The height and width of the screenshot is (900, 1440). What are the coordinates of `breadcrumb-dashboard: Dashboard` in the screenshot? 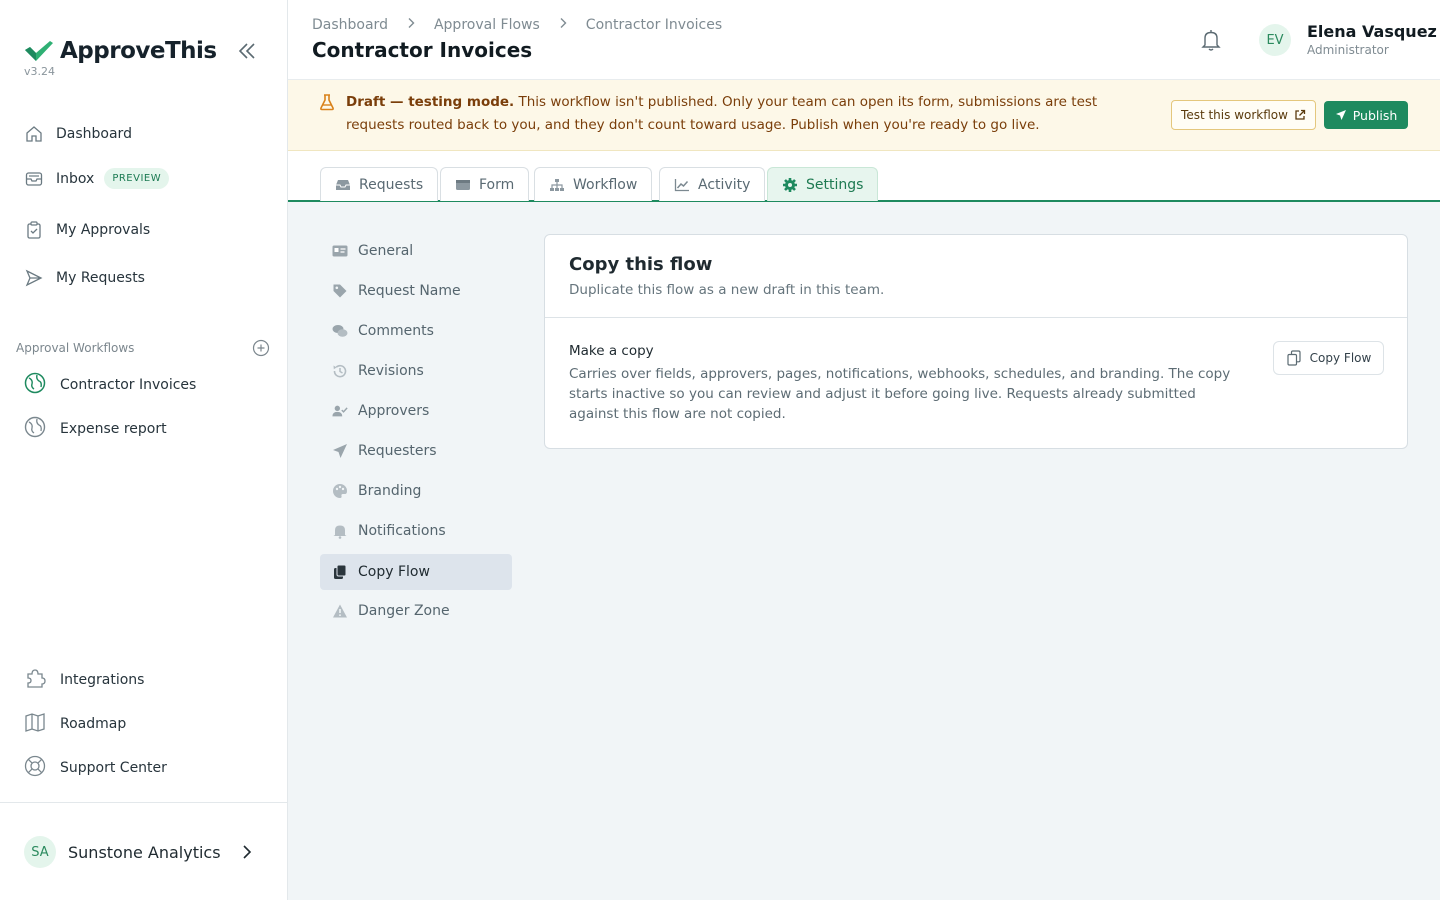 It's located at (350, 25).